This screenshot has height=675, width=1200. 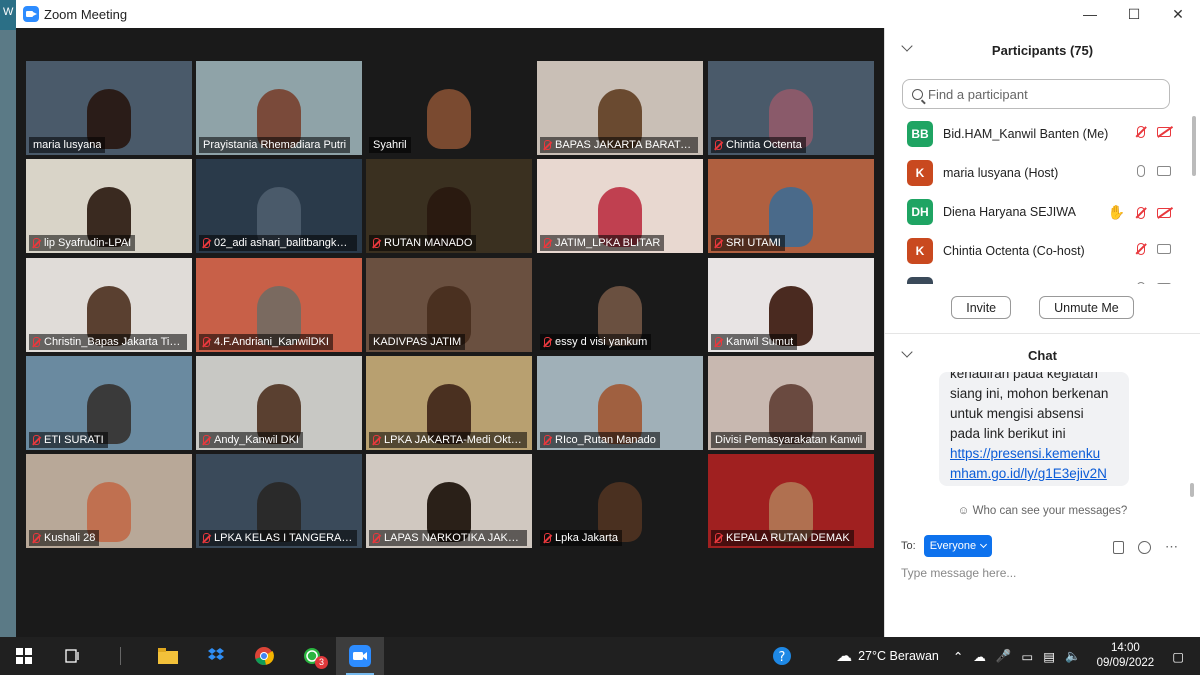 What do you see at coordinates (74, 440) in the screenshot?
I see `participant-name: ETI SURATI` at bounding box center [74, 440].